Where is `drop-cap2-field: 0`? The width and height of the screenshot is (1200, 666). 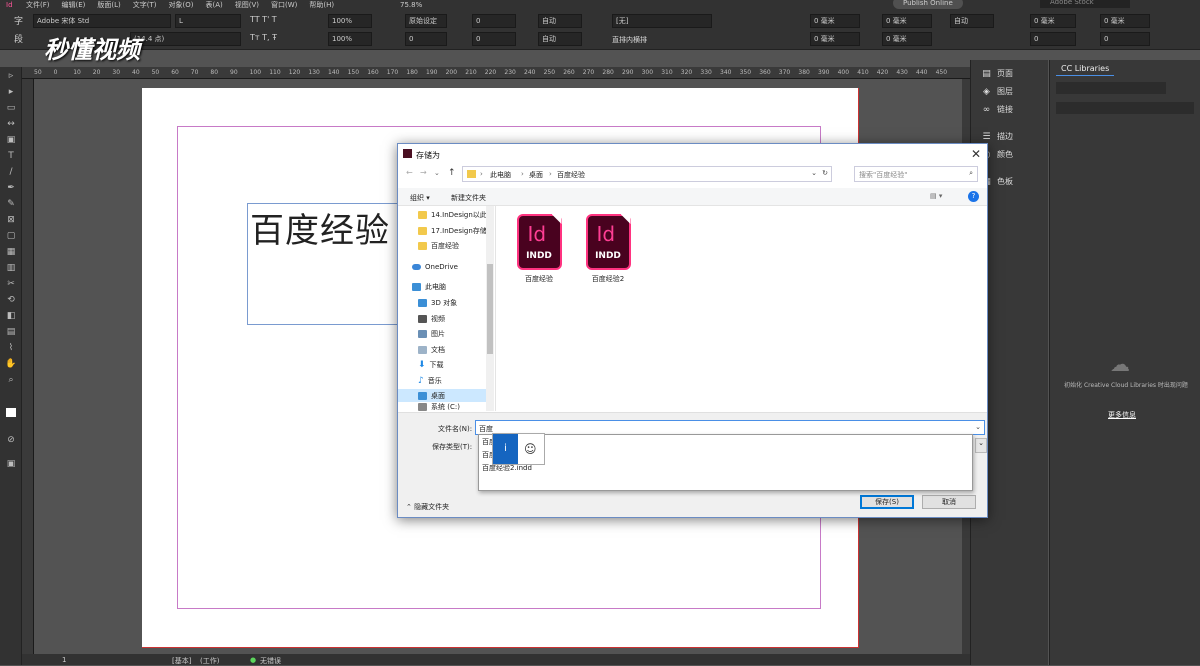
drop-cap2-field: 0 is located at coordinates (1125, 39).